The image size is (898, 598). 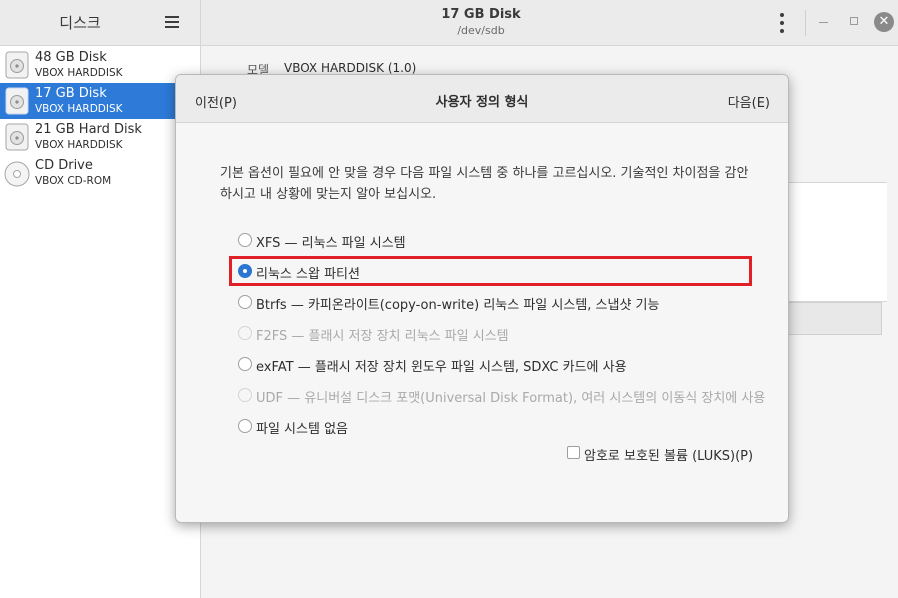 I want to click on sidebar-item-48gb-disk: 48 GB Disk VBOX HARDDISK, so click(x=100, y=65).